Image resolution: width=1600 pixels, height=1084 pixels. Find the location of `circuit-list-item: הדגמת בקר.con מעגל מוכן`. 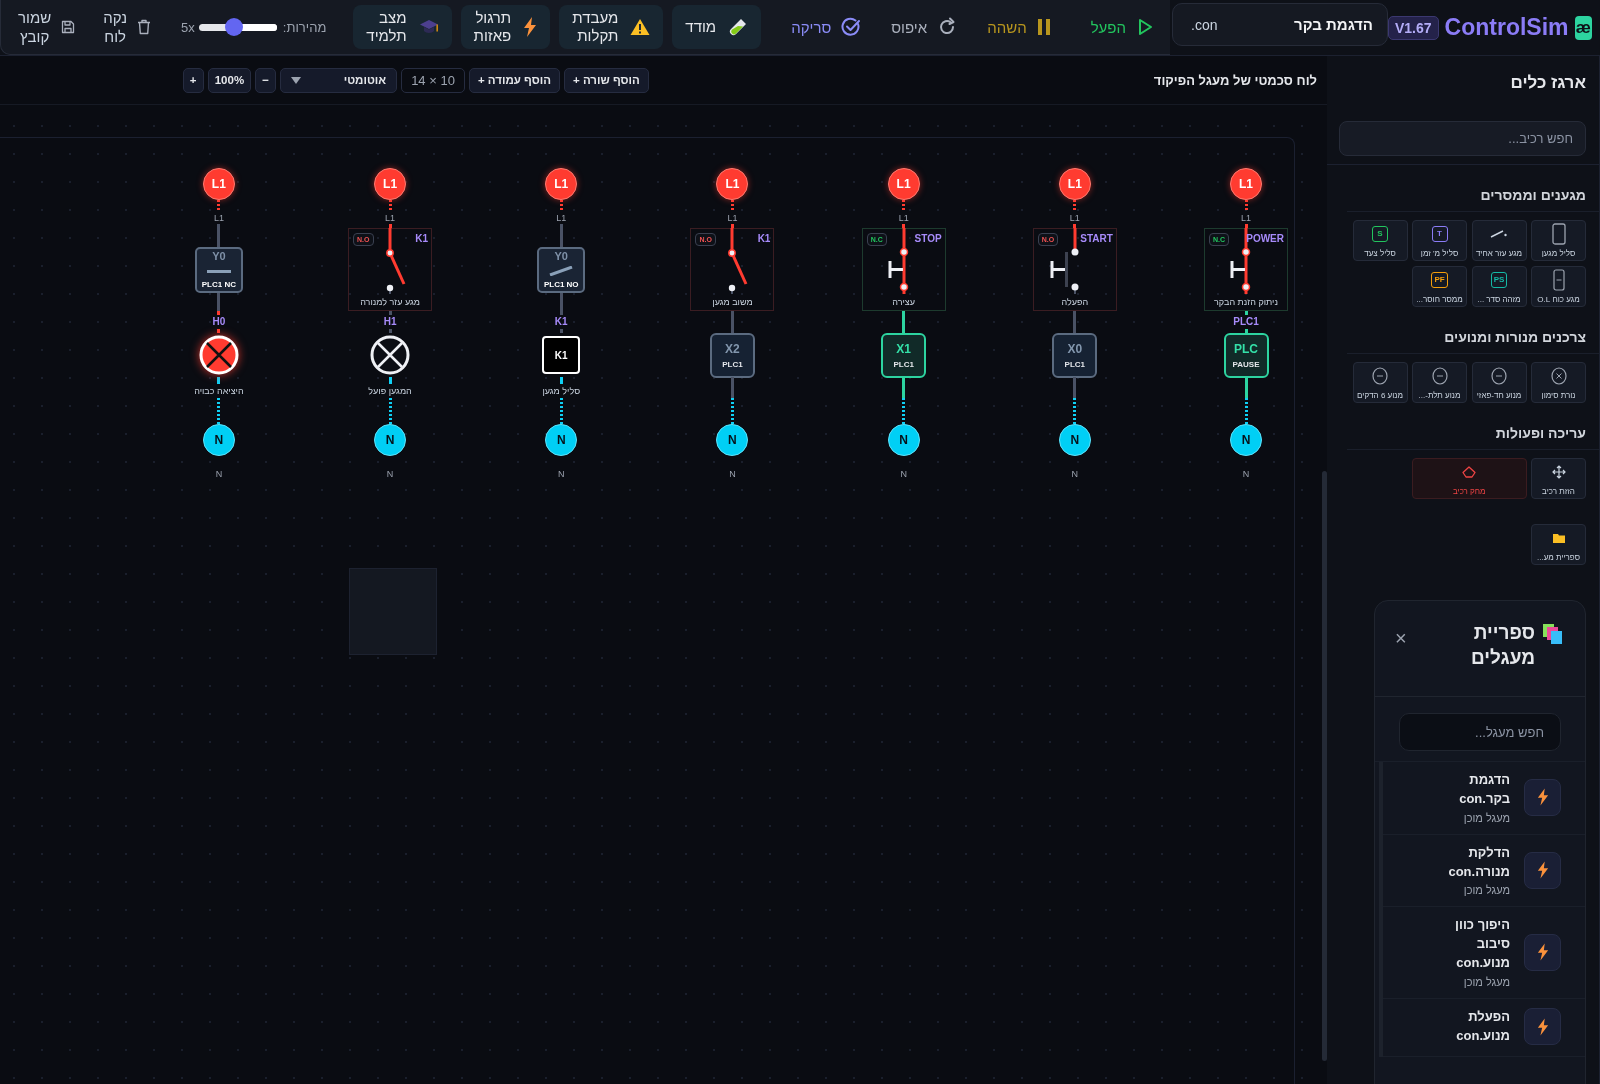

circuit-list-item: הדגמת בקר.con מעגל מוכן is located at coordinates (1484, 798).